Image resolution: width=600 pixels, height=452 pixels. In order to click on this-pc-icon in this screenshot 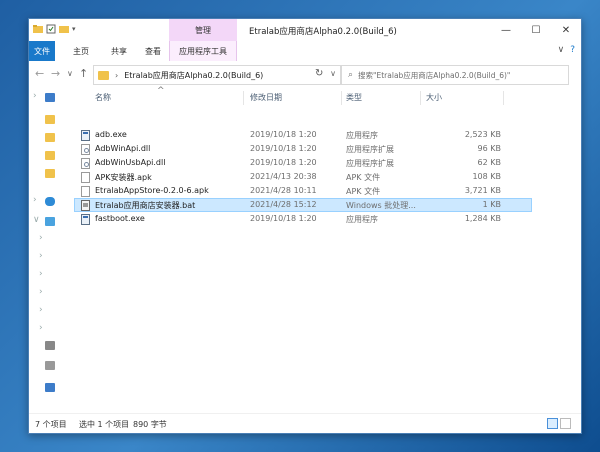, I will do `click(50, 221)`.